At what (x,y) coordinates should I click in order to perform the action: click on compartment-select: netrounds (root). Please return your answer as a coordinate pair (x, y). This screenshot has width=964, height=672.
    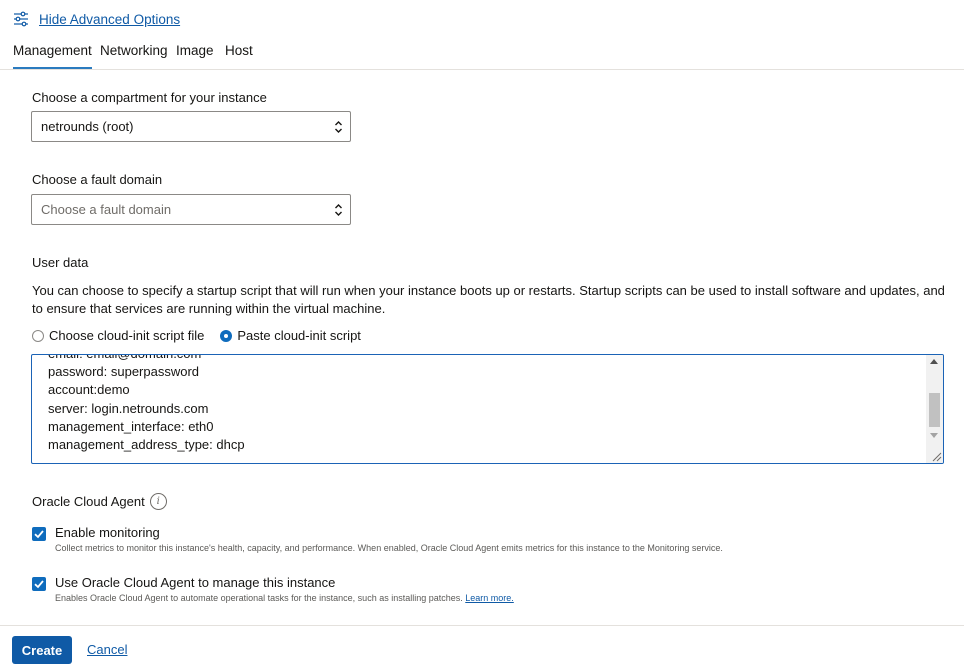
    Looking at the image, I should click on (191, 126).